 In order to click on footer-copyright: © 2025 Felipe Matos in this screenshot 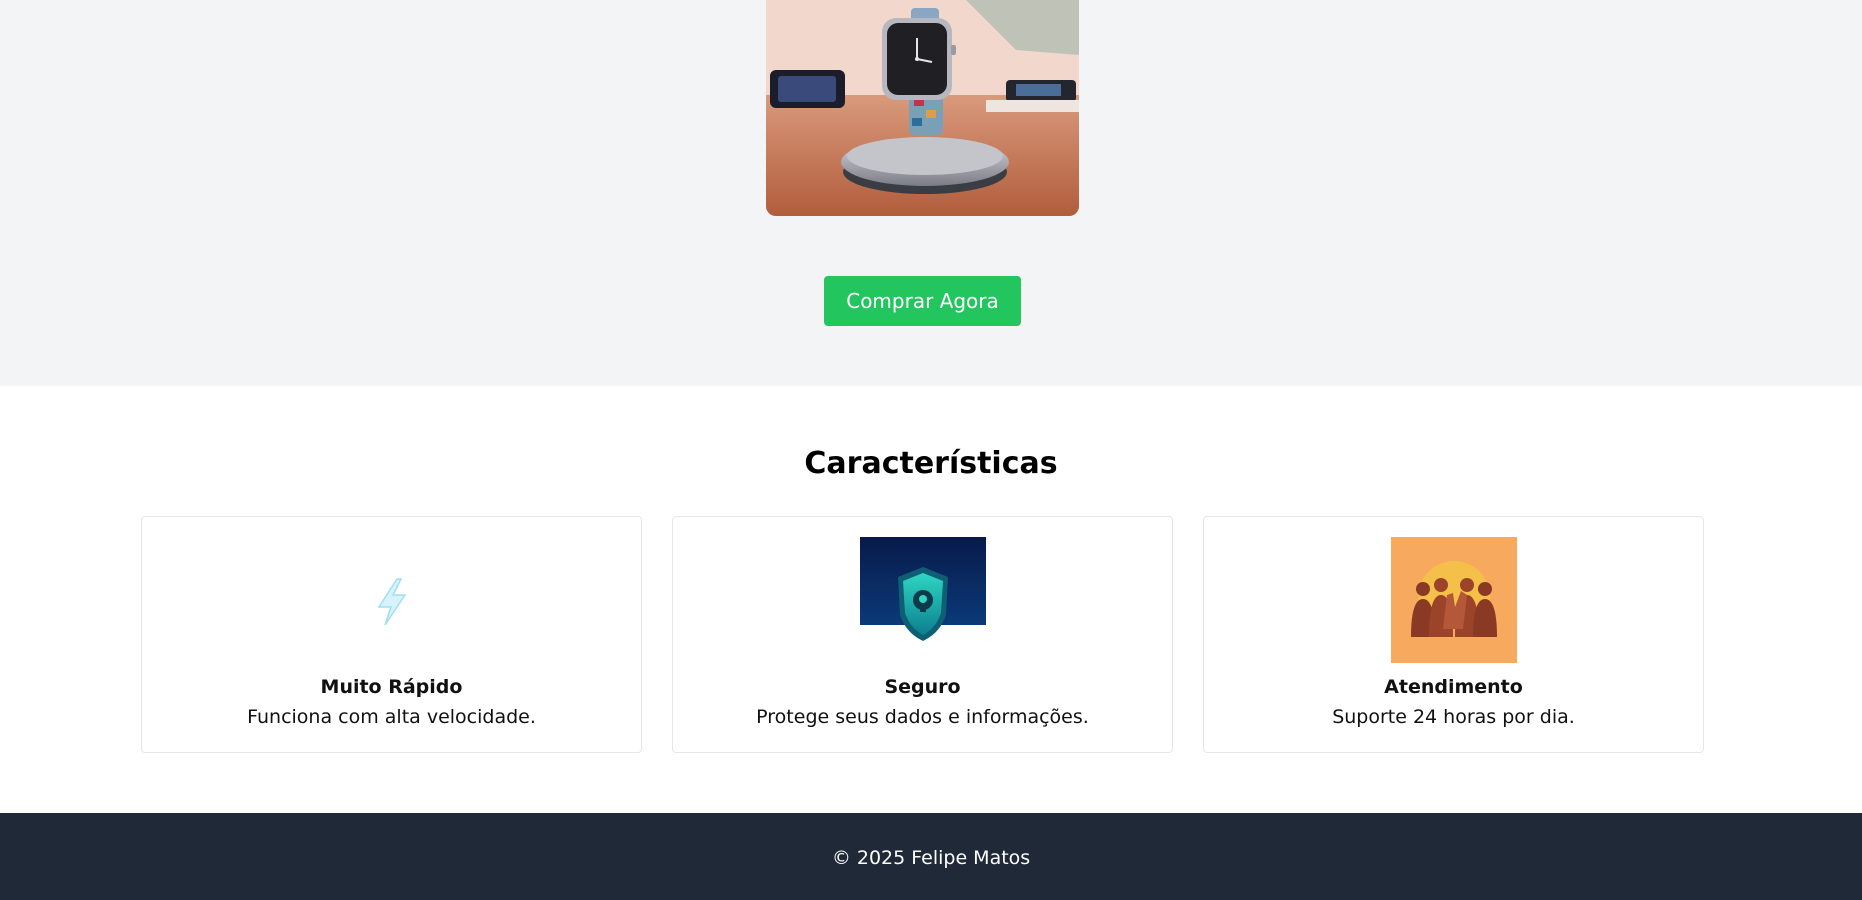, I will do `click(931, 858)`.